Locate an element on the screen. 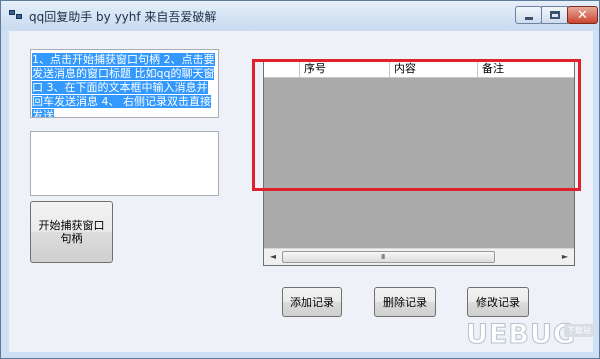 The image size is (600, 359). minimize-button is located at coordinates (528, 15).